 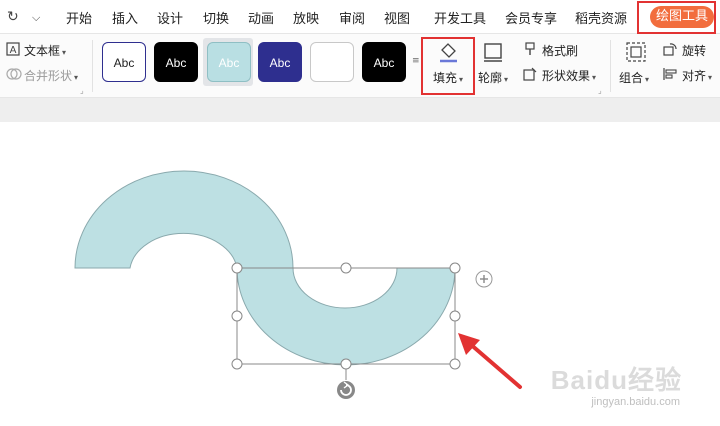 I want to click on watermark-logo: Baidu经验, so click(x=616, y=380).